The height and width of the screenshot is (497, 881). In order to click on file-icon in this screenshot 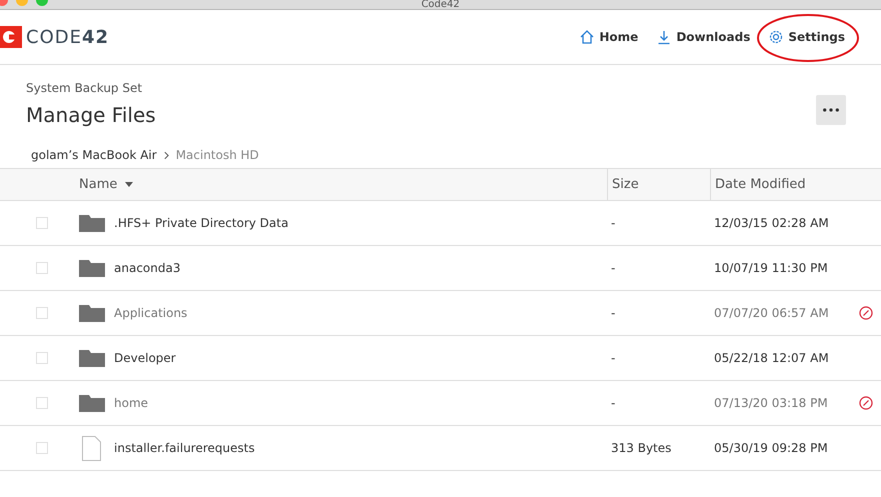, I will do `click(91, 448)`.